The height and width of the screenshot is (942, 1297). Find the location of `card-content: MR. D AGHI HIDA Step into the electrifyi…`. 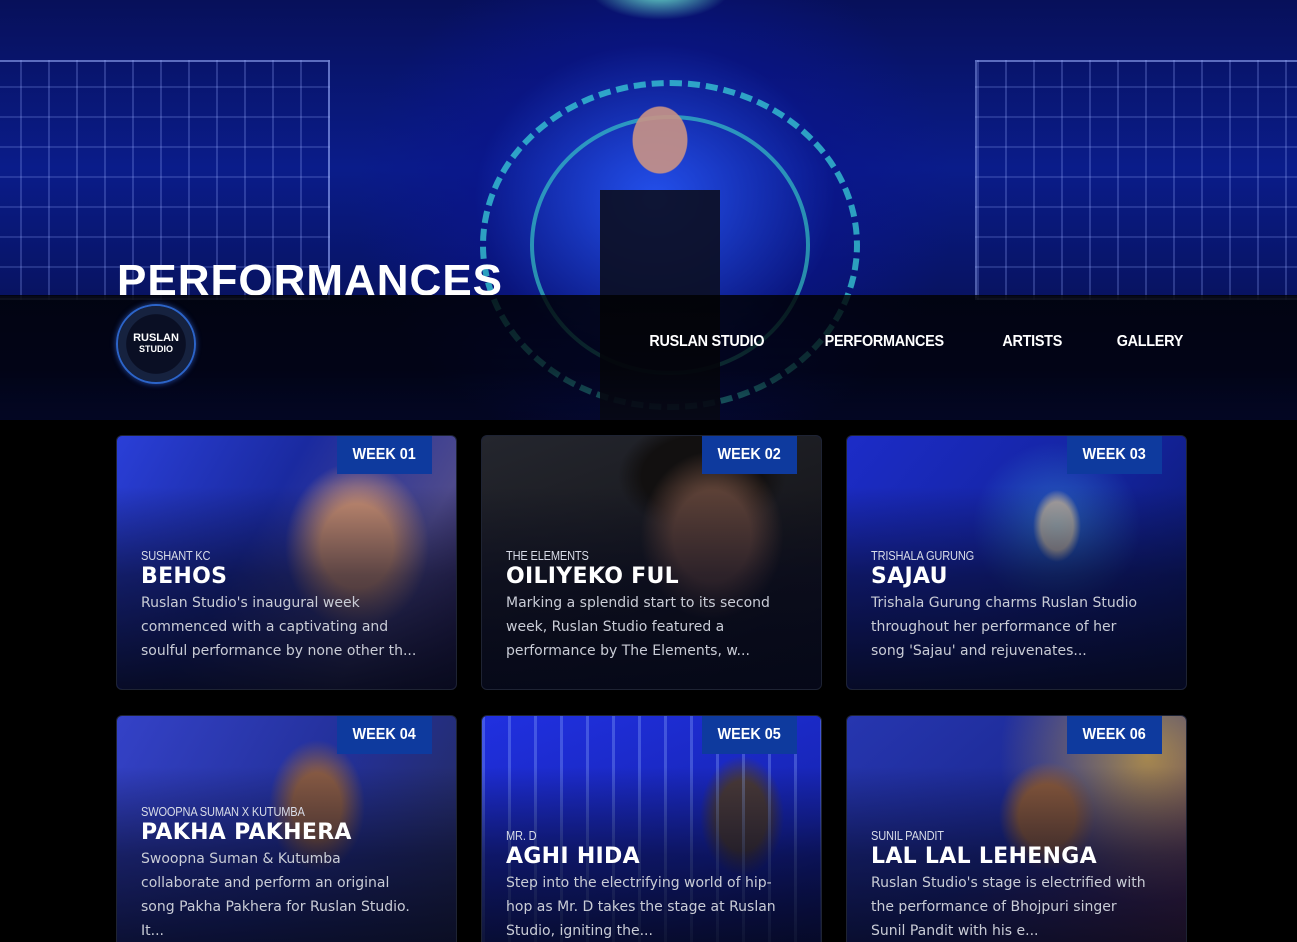

card-content: MR. D AGHI HIDA Step into the electrifyi… is located at coordinates (644, 885).